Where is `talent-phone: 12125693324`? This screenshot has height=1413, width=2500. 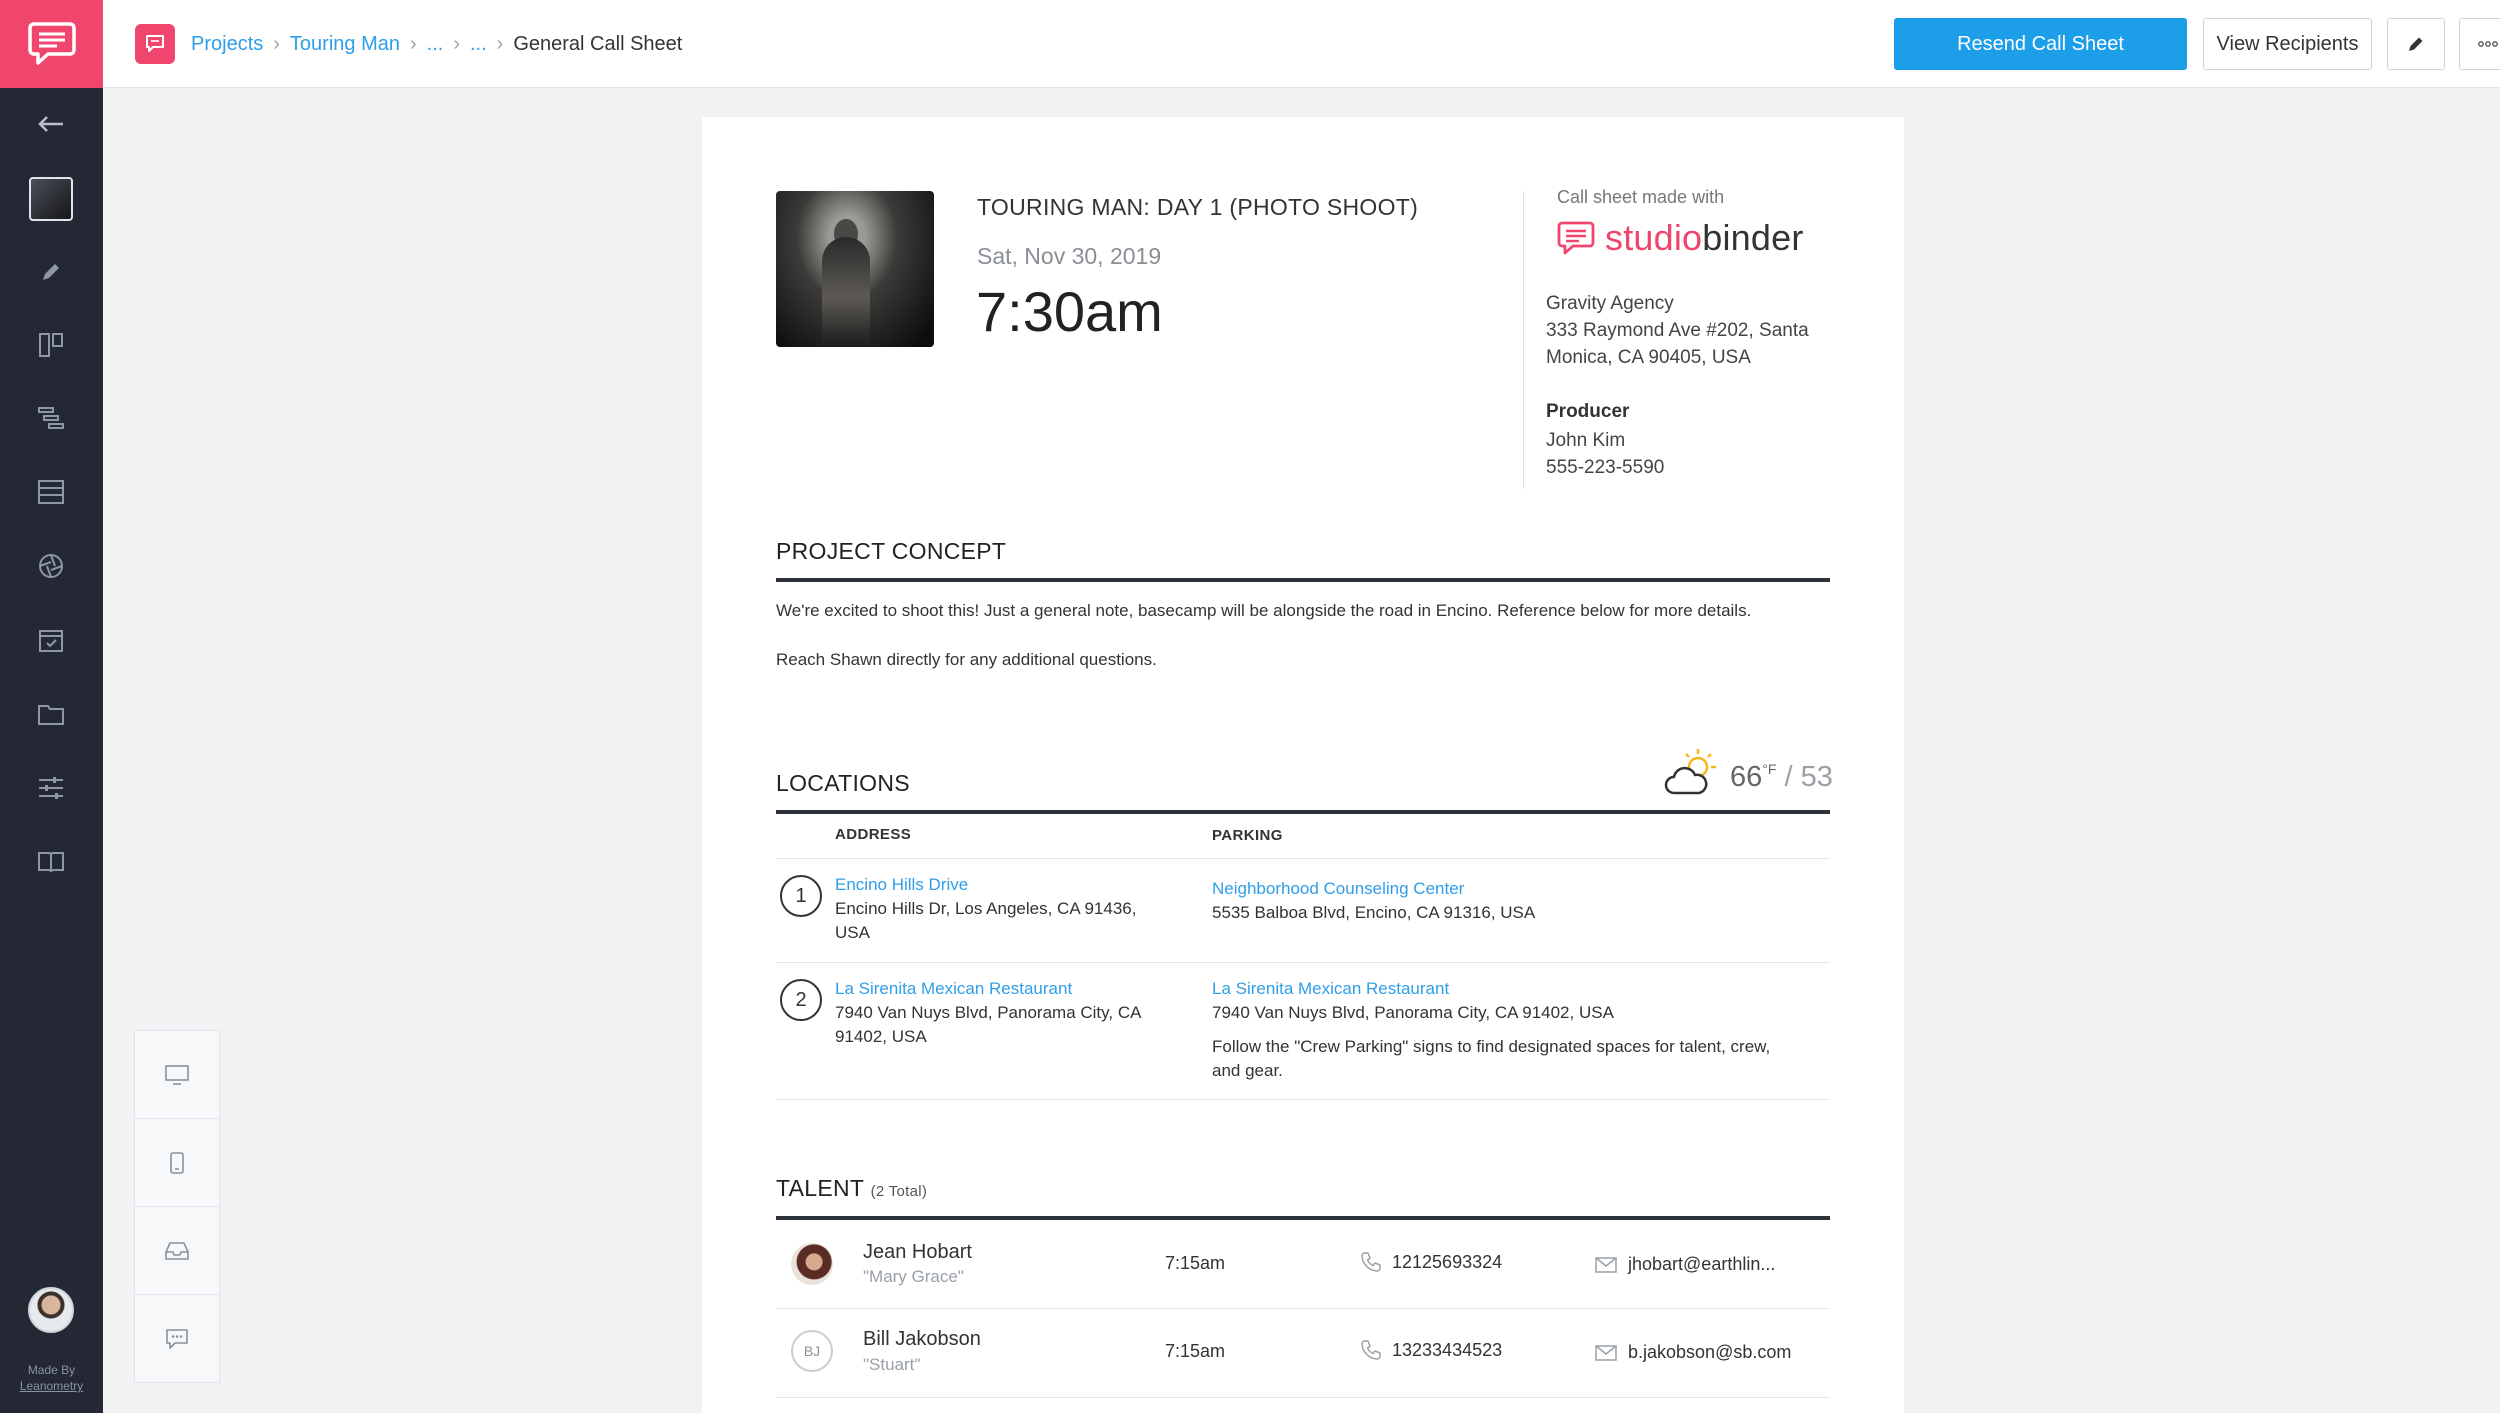
talent-phone: 12125693324 is located at coordinates (1431, 1262).